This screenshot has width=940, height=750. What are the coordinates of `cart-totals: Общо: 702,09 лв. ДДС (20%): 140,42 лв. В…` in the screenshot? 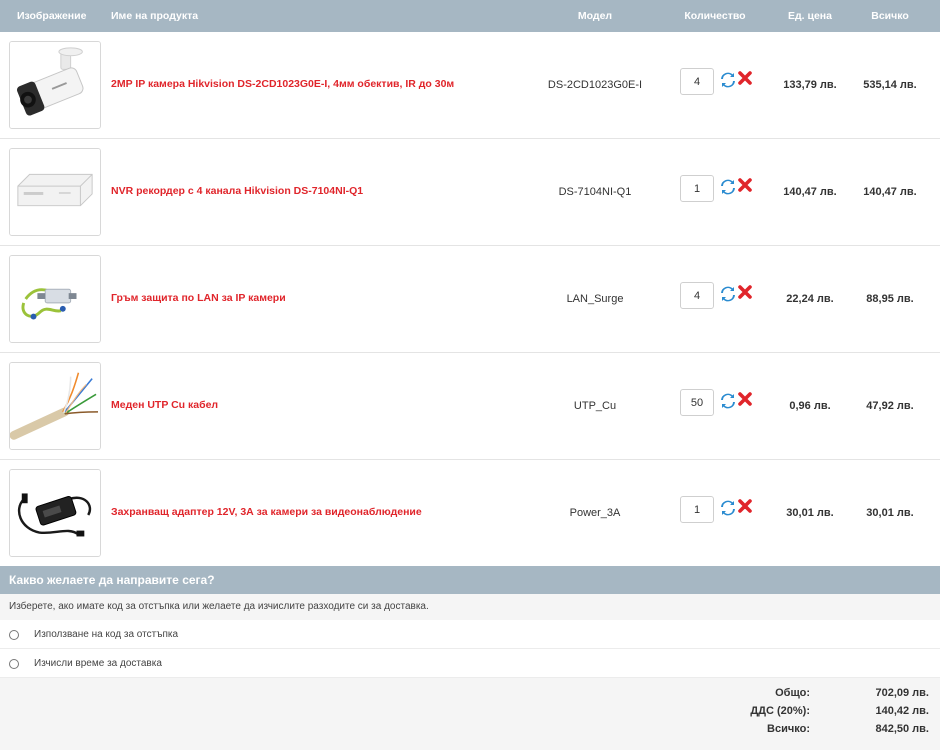 It's located at (470, 714).